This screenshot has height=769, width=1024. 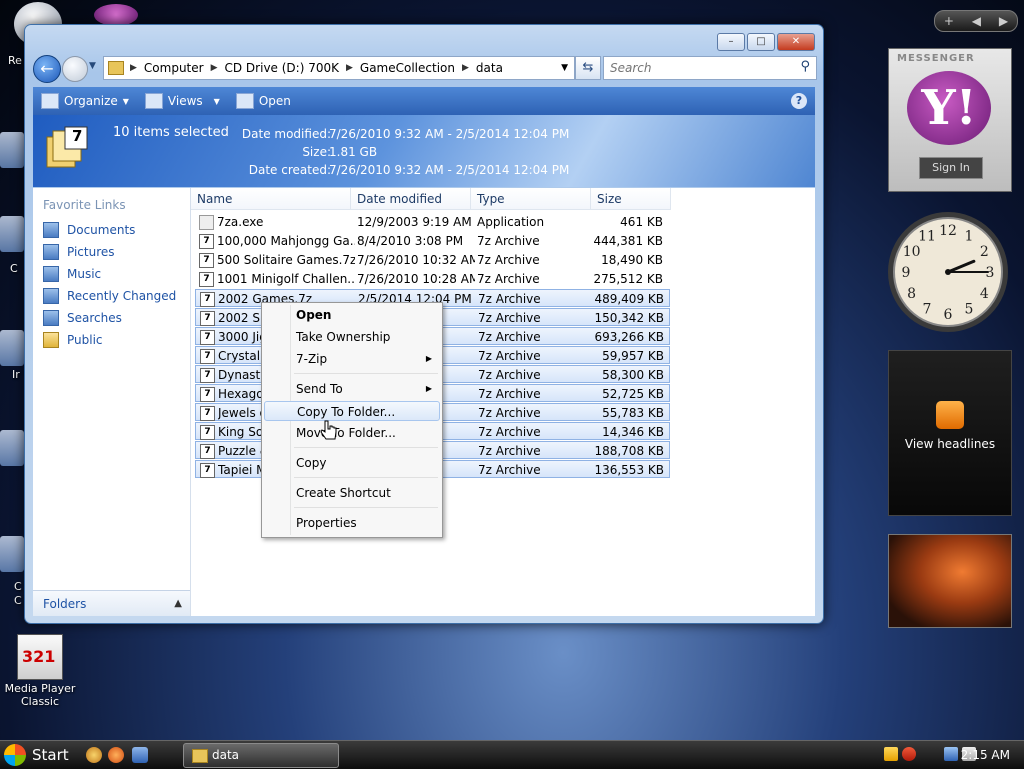 What do you see at coordinates (796, 42) in the screenshot?
I see `close-button: ✕` at bounding box center [796, 42].